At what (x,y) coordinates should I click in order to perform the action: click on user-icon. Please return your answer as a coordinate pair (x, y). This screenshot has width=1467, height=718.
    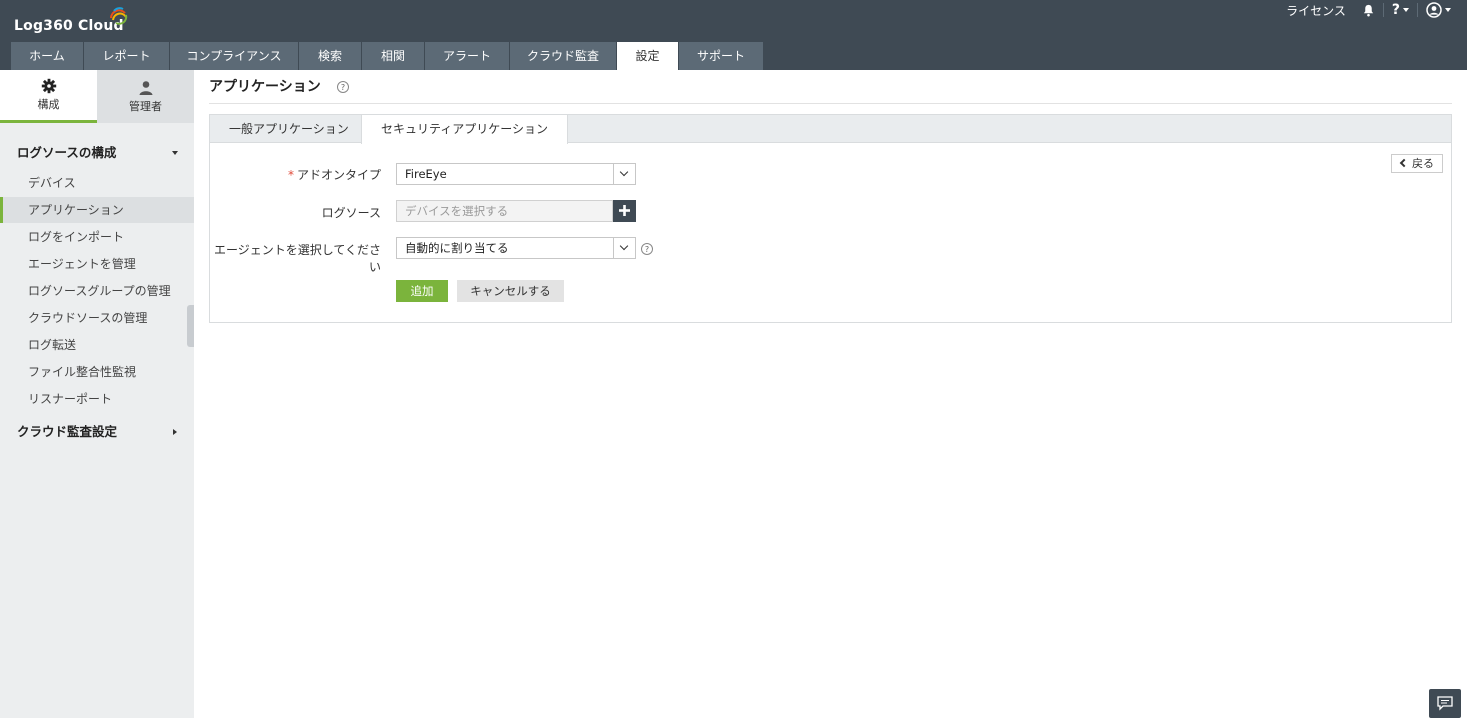
    Looking at the image, I should click on (145, 87).